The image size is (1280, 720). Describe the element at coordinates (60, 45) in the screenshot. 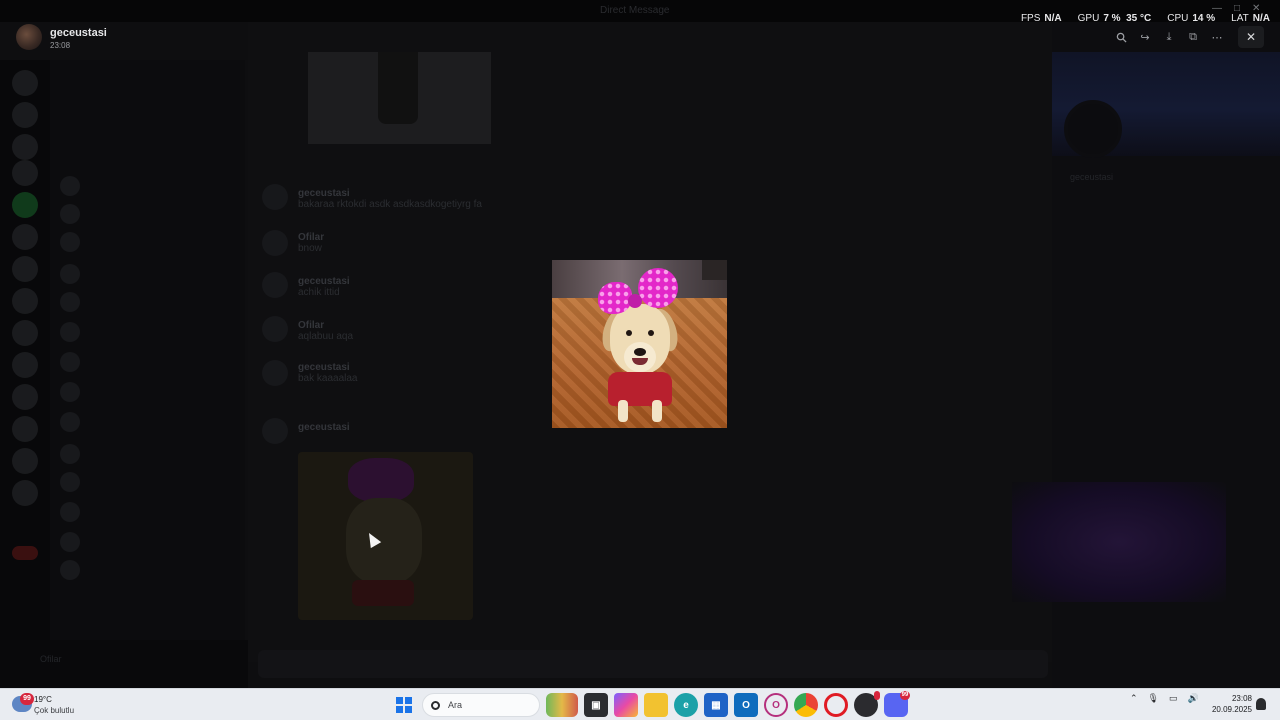

I see `upload-time: 23:08` at that location.